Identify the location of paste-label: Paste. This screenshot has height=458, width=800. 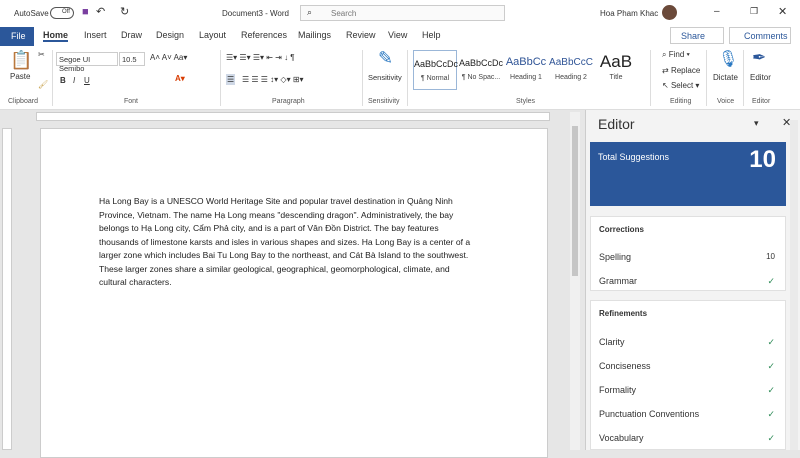
(20, 76).